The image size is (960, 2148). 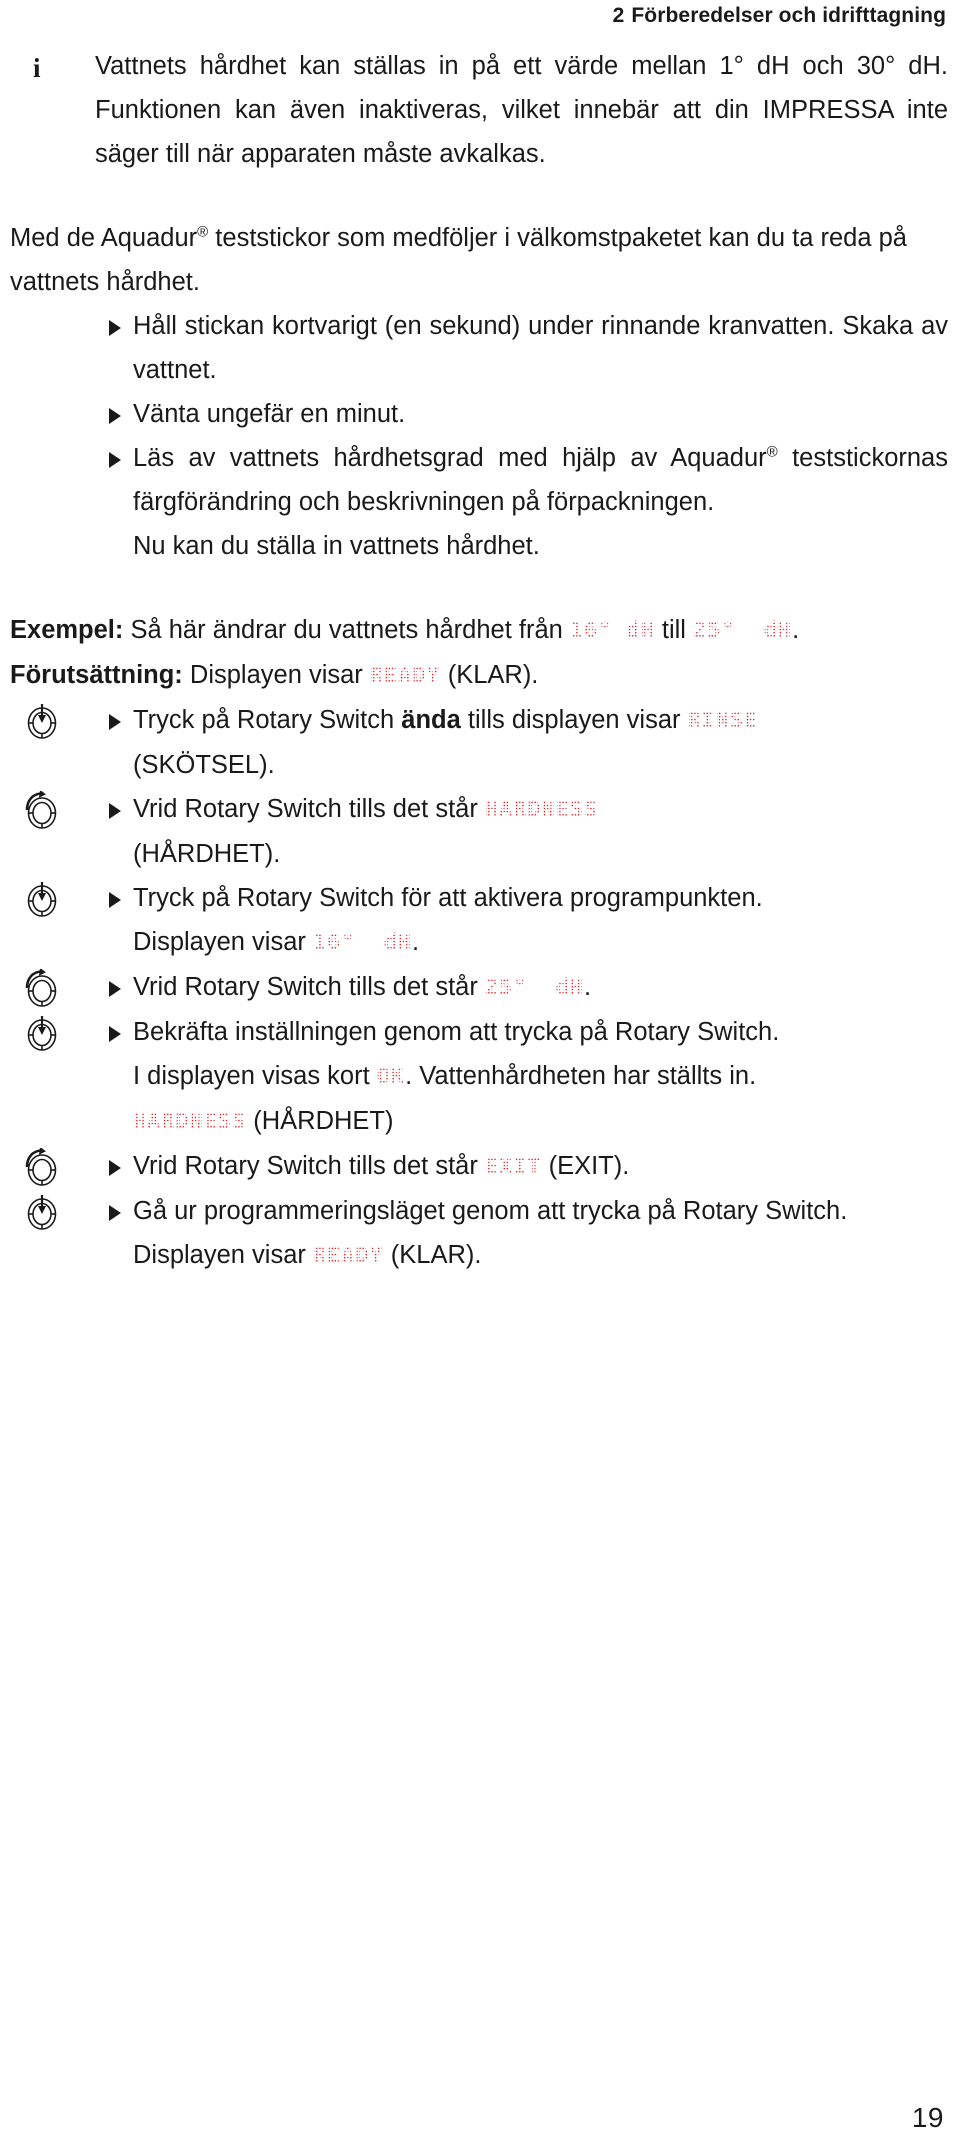 What do you see at coordinates (521, 414) in the screenshot?
I see `list-item: Vänta ungefär en minut.` at bounding box center [521, 414].